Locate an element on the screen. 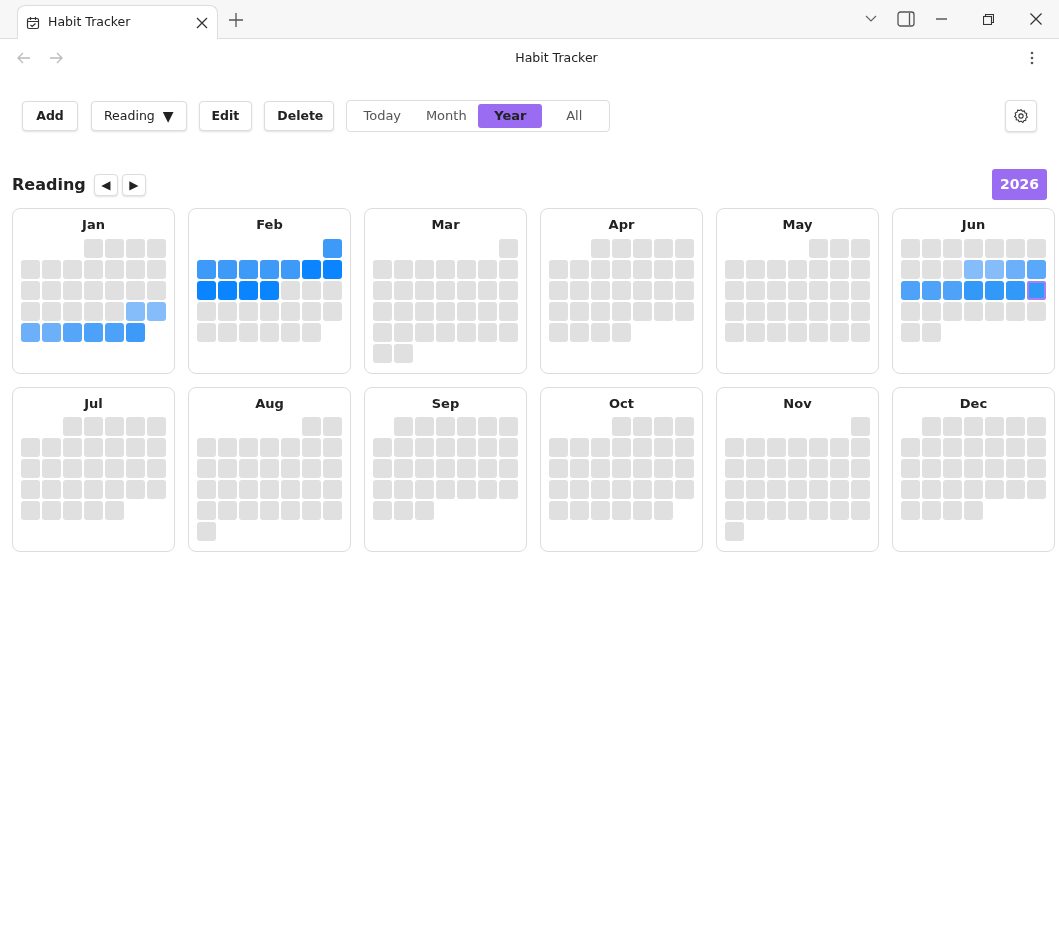  delete-button: Delete is located at coordinates (299, 116).